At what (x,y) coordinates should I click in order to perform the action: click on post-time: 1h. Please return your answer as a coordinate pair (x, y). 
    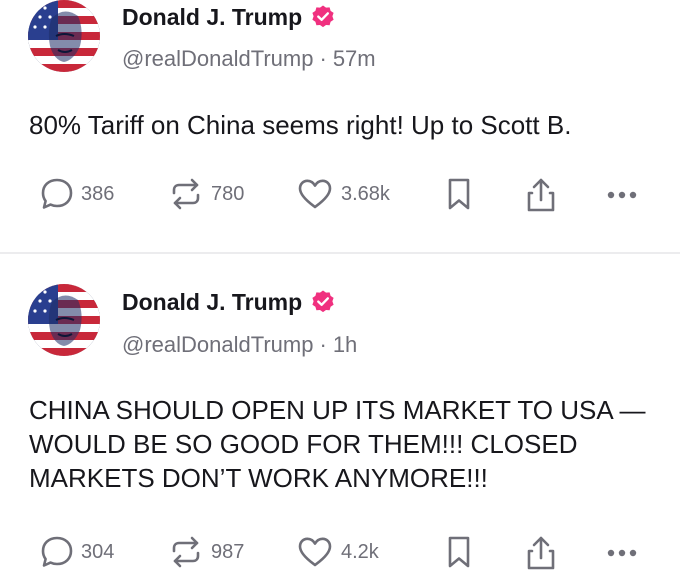
    Looking at the image, I should click on (345, 344).